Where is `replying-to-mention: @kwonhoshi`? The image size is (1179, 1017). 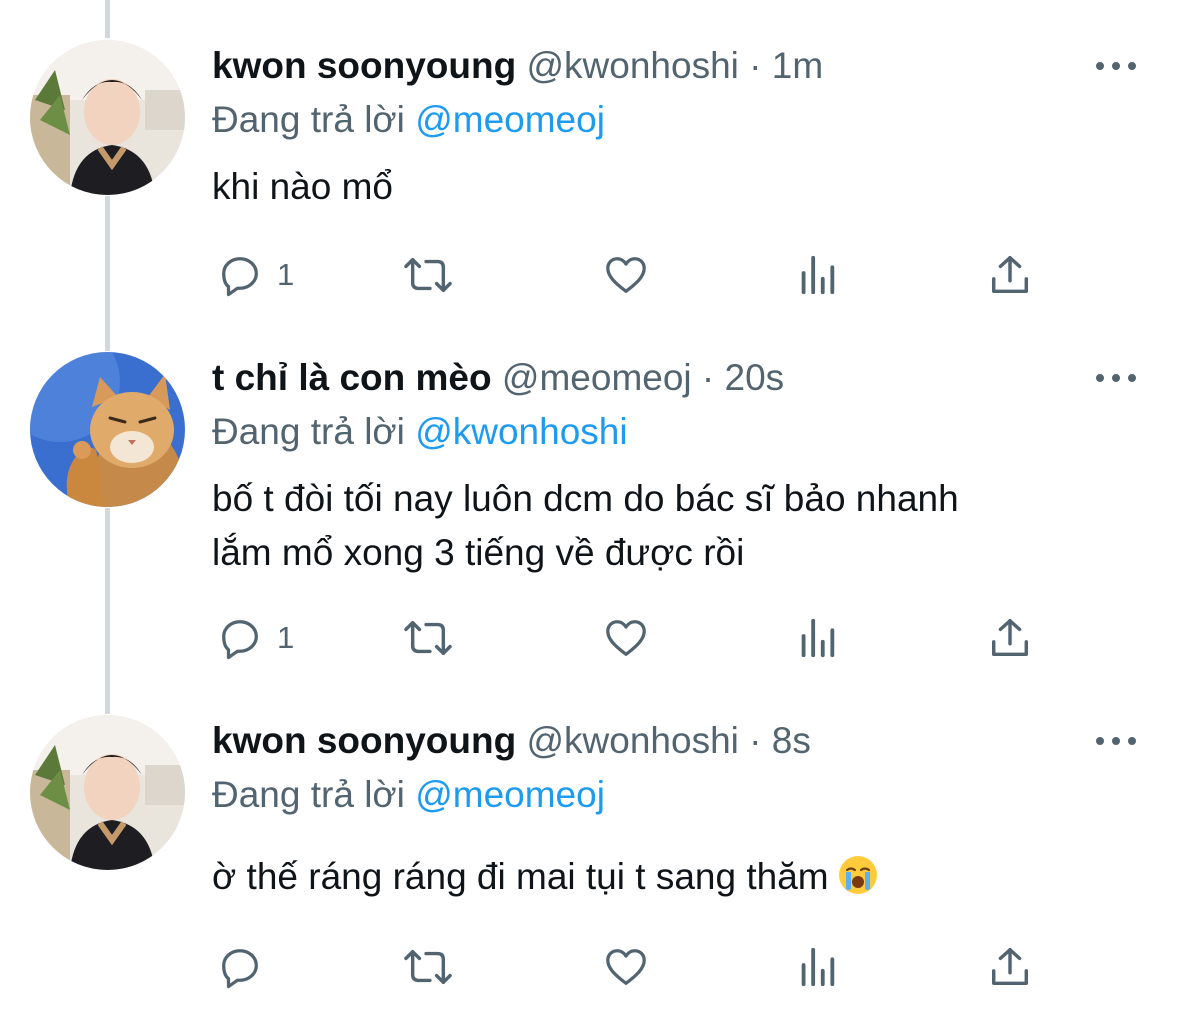 replying-to-mention: @kwonhoshi is located at coordinates (521, 431).